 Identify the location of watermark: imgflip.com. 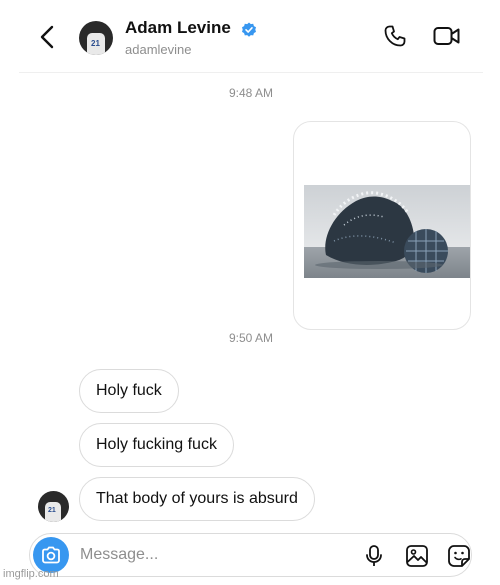
(31, 574).